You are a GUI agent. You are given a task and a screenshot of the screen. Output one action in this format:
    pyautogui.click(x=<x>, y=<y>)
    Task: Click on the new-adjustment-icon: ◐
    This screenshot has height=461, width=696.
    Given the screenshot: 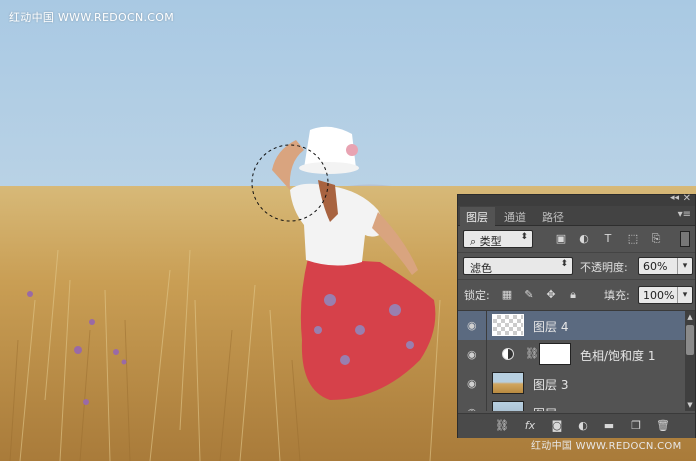 What is the action you would take?
    pyautogui.click(x=583, y=426)
    